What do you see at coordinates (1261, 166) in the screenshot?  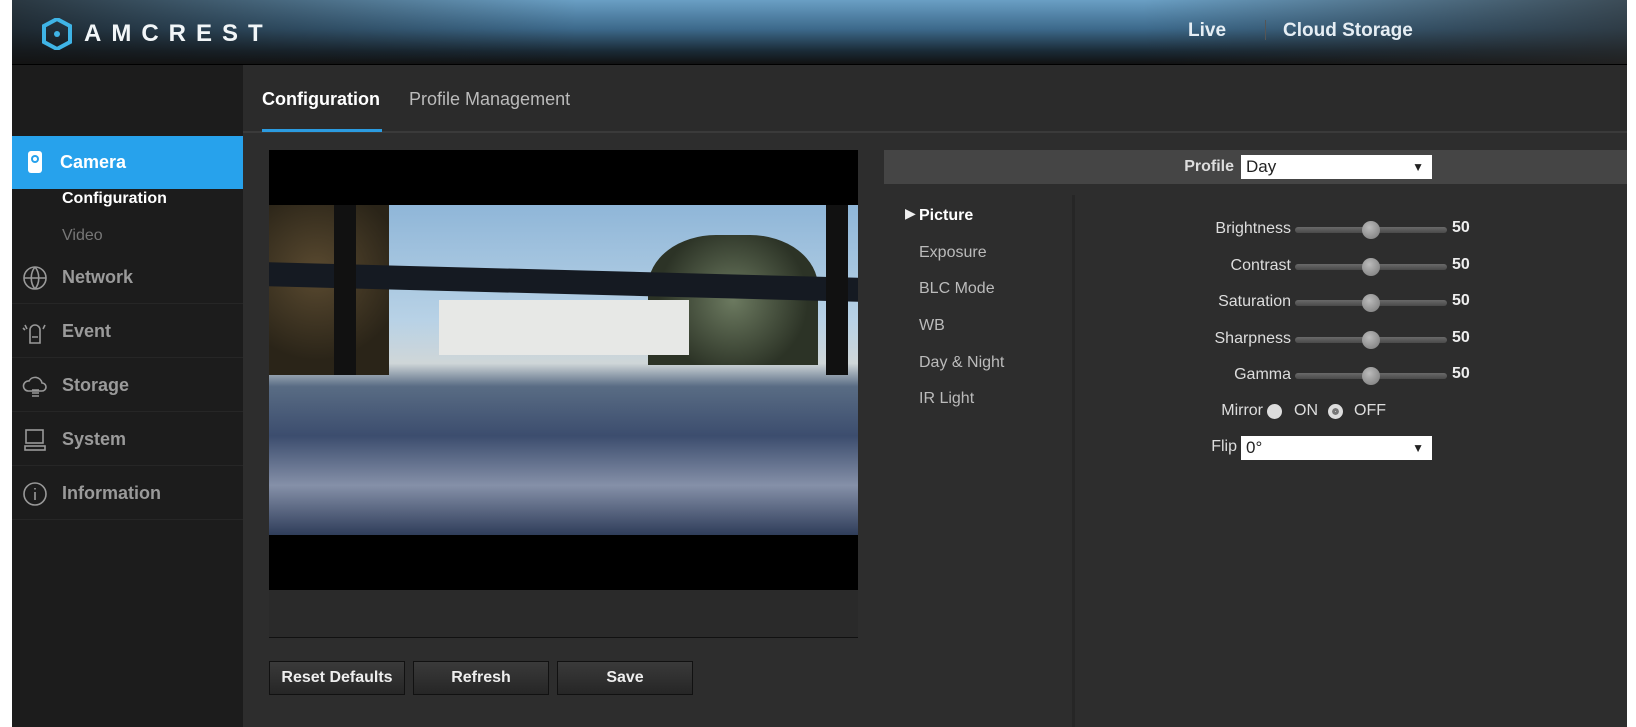 I see `profile-value: Day` at bounding box center [1261, 166].